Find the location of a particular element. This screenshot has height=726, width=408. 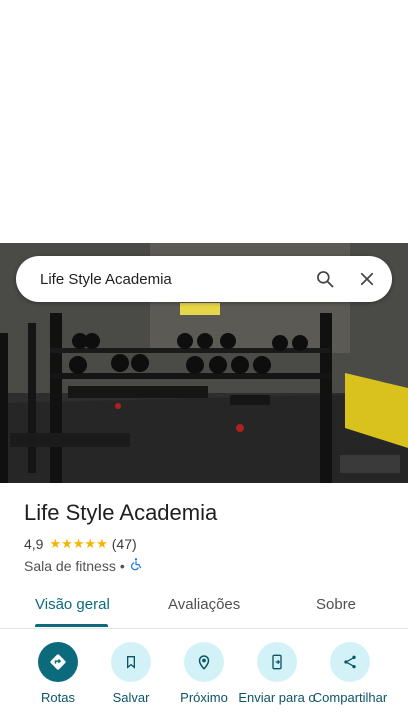

send-to-phone-icon is located at coordinates (277, 662).